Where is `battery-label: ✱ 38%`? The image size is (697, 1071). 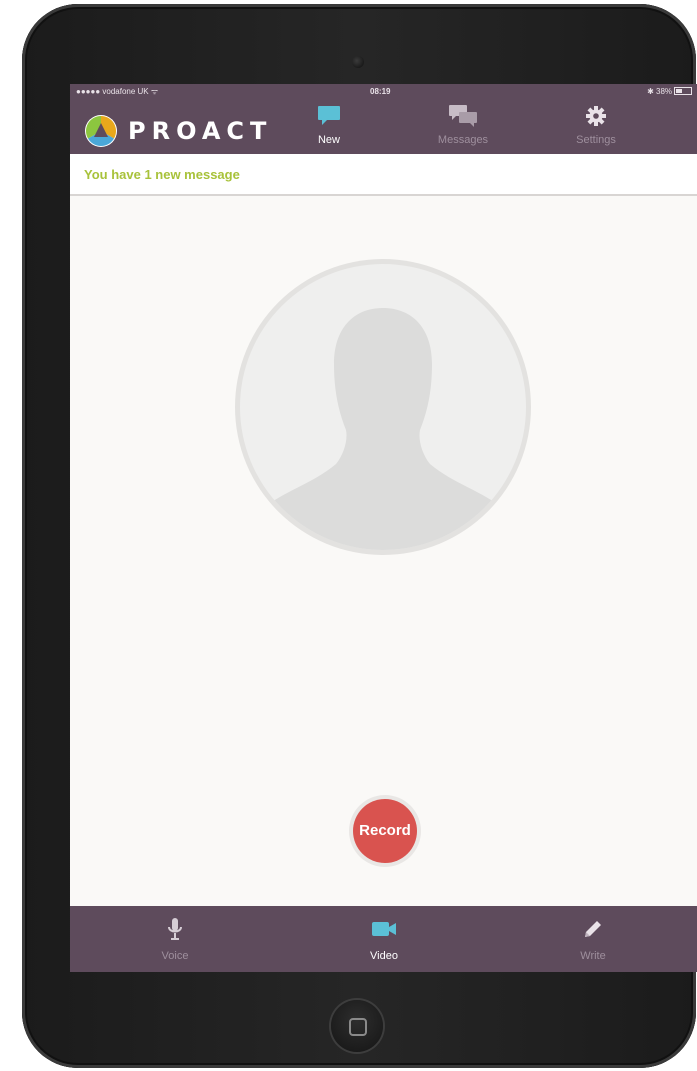 battery-label: ✱ 38% is located at coordinates (659, 91).